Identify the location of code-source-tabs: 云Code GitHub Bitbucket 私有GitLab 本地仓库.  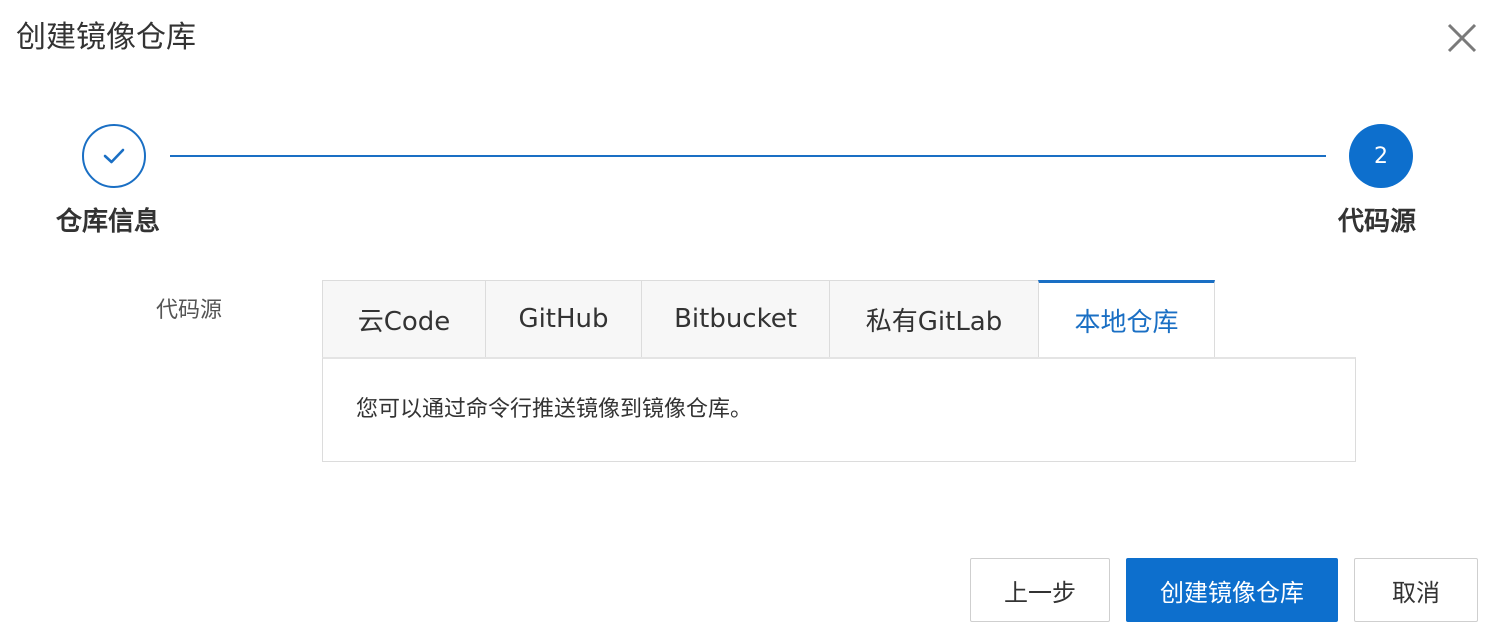
(768, 319).